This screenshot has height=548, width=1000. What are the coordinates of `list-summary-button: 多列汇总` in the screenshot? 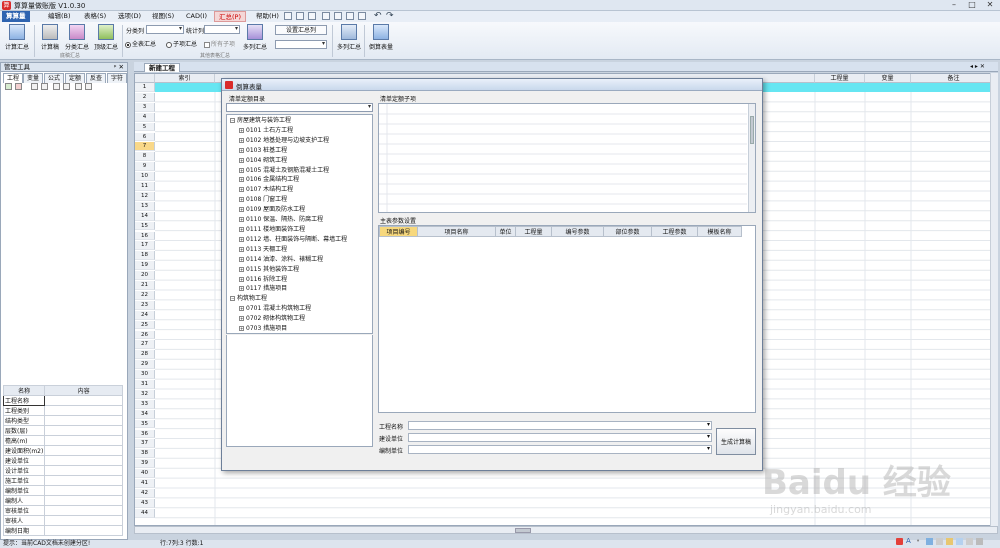 It's located at (349, 40).